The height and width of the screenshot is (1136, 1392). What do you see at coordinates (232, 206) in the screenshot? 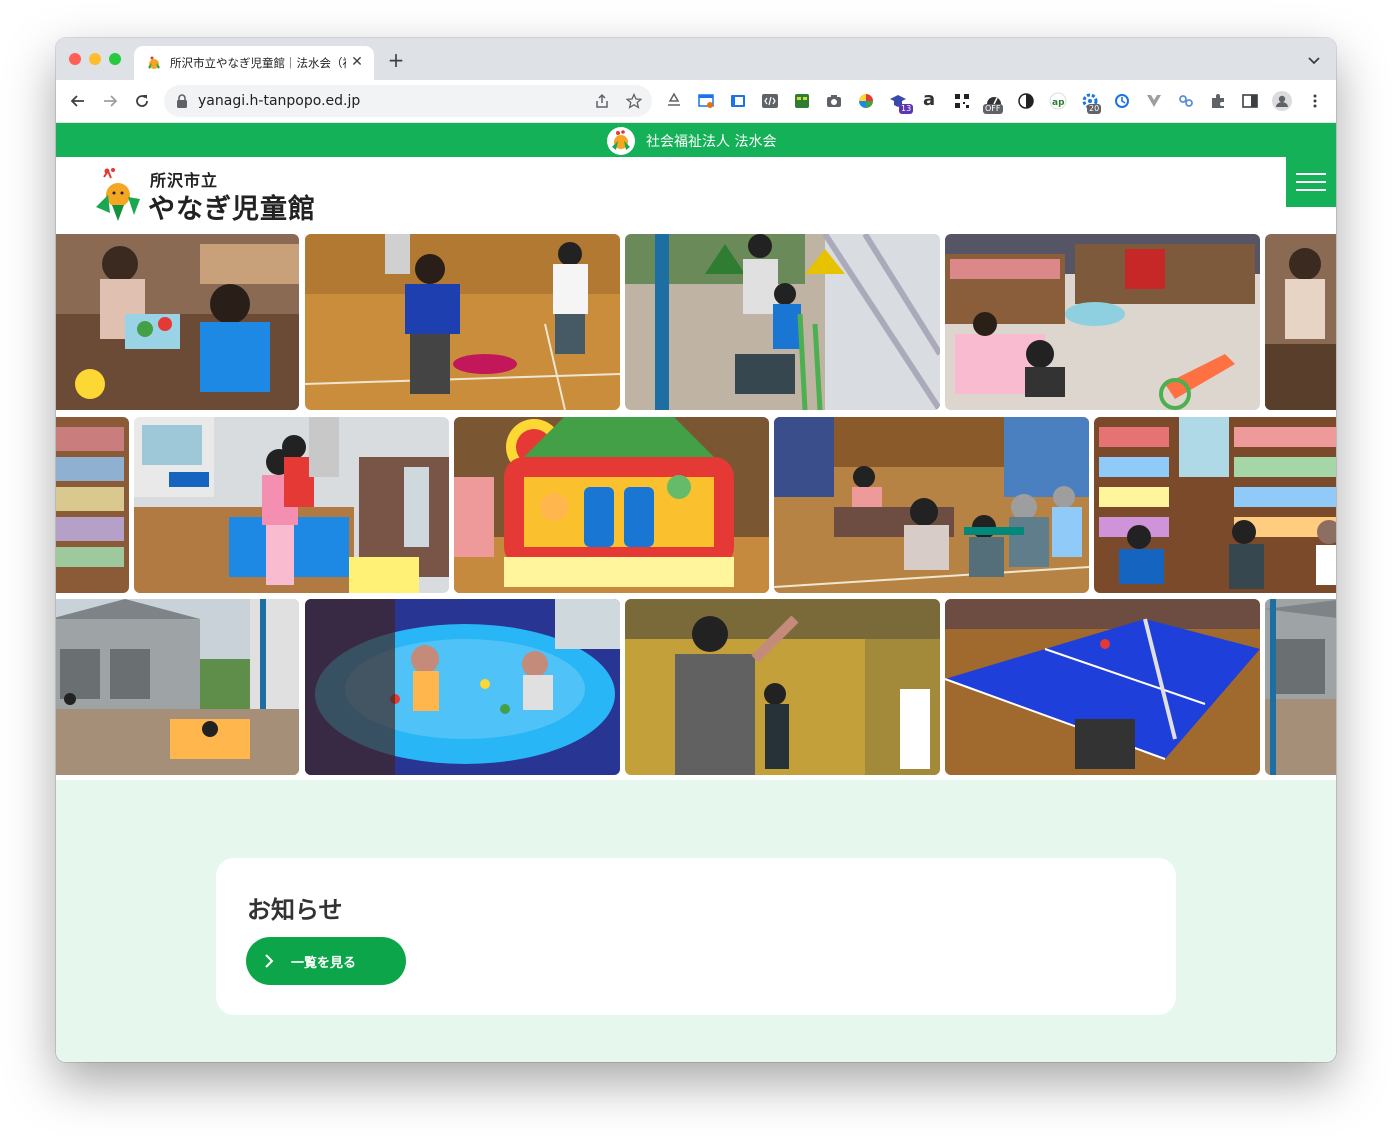
I see `facility-name: やなぎ児童館` at bounding box center [232, 206].